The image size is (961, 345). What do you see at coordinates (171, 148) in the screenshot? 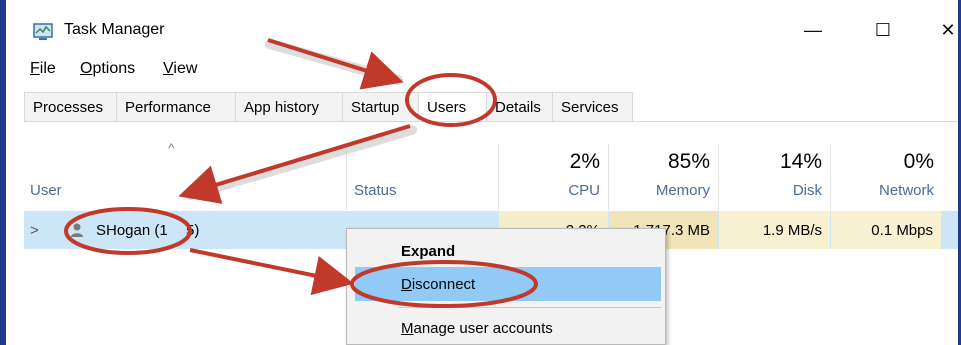
I see `sort-indicator: ^` at bounding box center [171, 148].